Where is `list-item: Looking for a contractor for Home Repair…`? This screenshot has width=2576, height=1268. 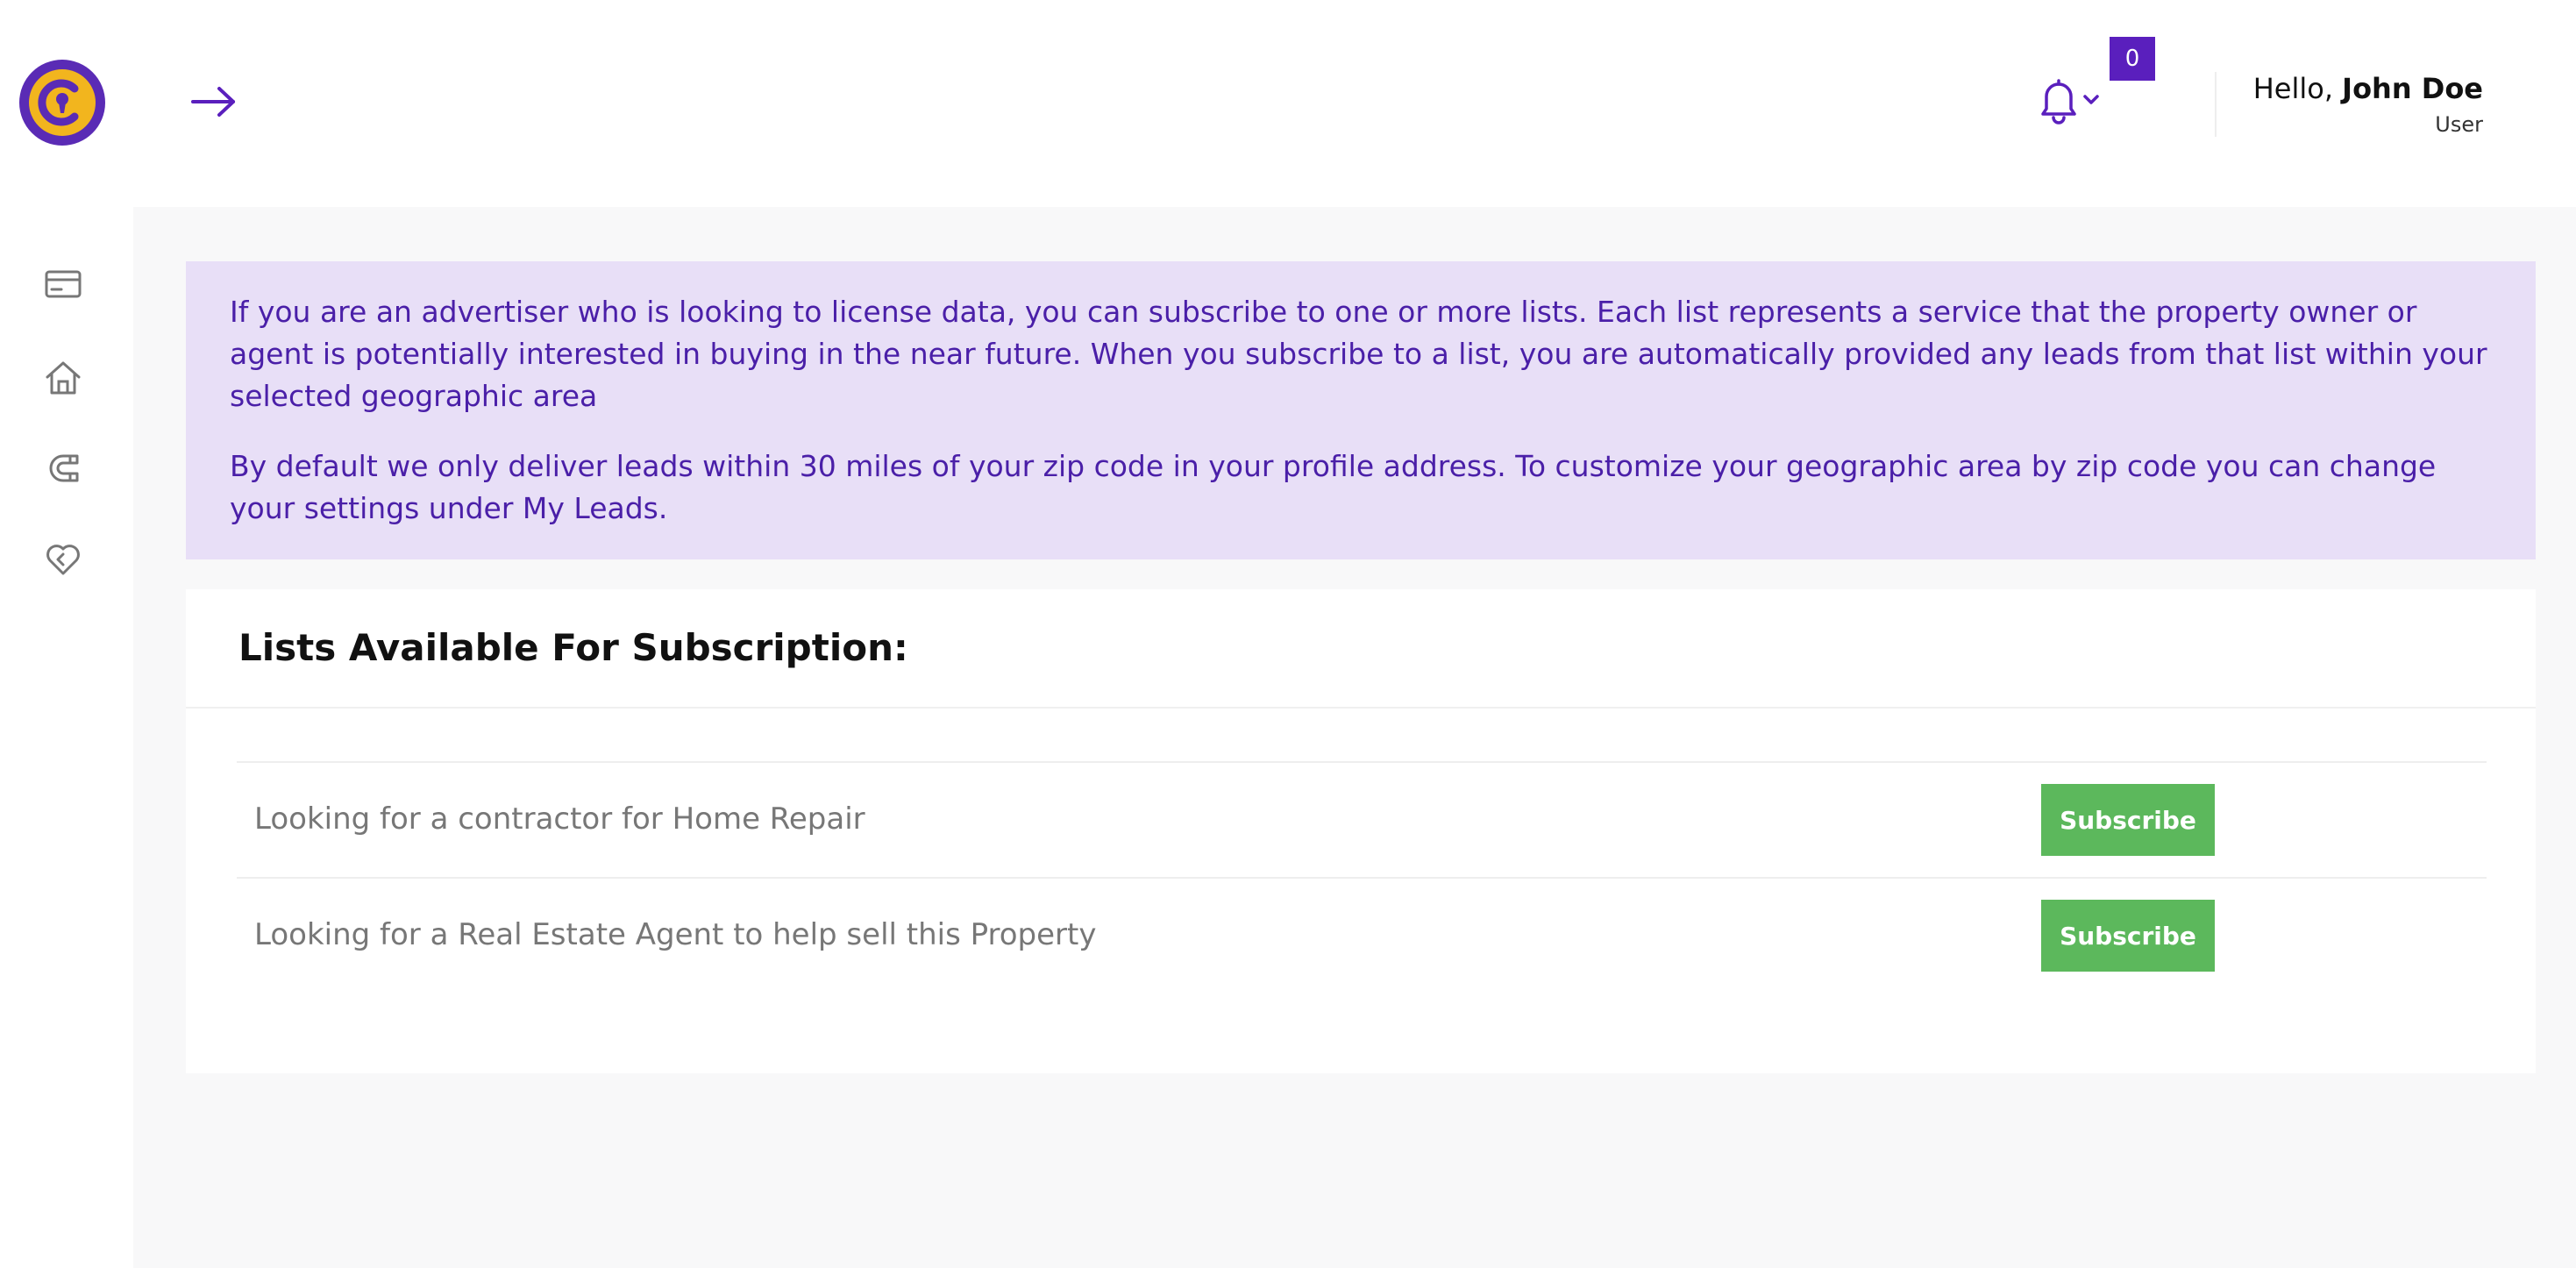
list-item: Looking for a contractor for Home Repair… is located at coordinates (1362, 819).